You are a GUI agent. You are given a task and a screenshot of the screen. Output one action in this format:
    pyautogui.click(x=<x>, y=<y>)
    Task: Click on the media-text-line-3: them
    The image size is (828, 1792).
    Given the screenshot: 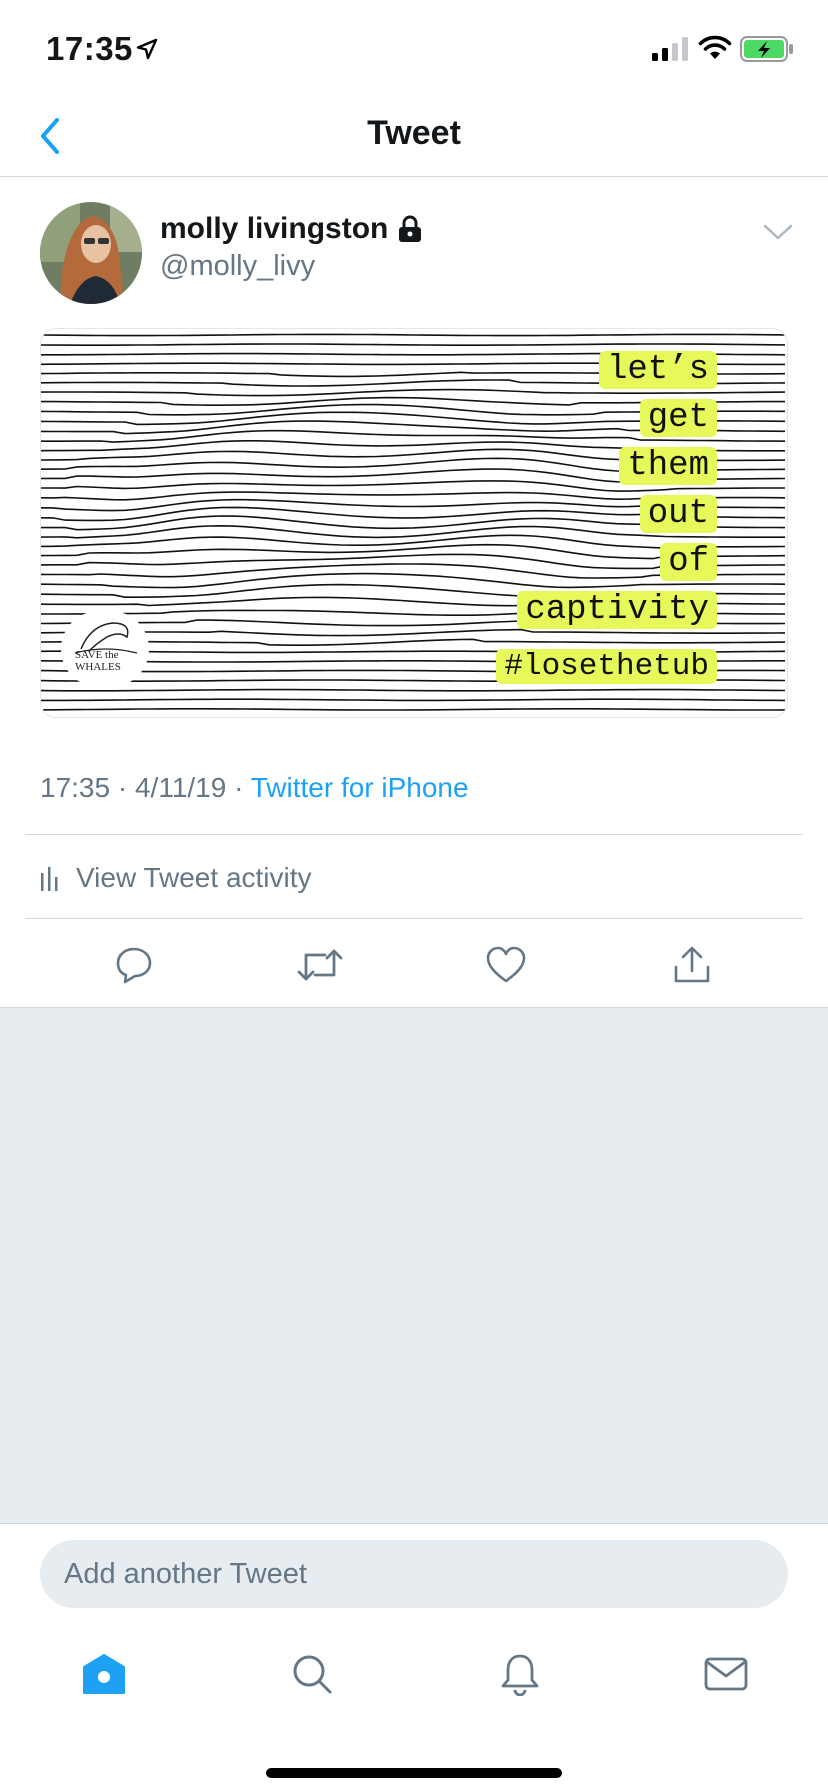 What is the action you would take?
    pyautogui.click(x=668, y=466)
    